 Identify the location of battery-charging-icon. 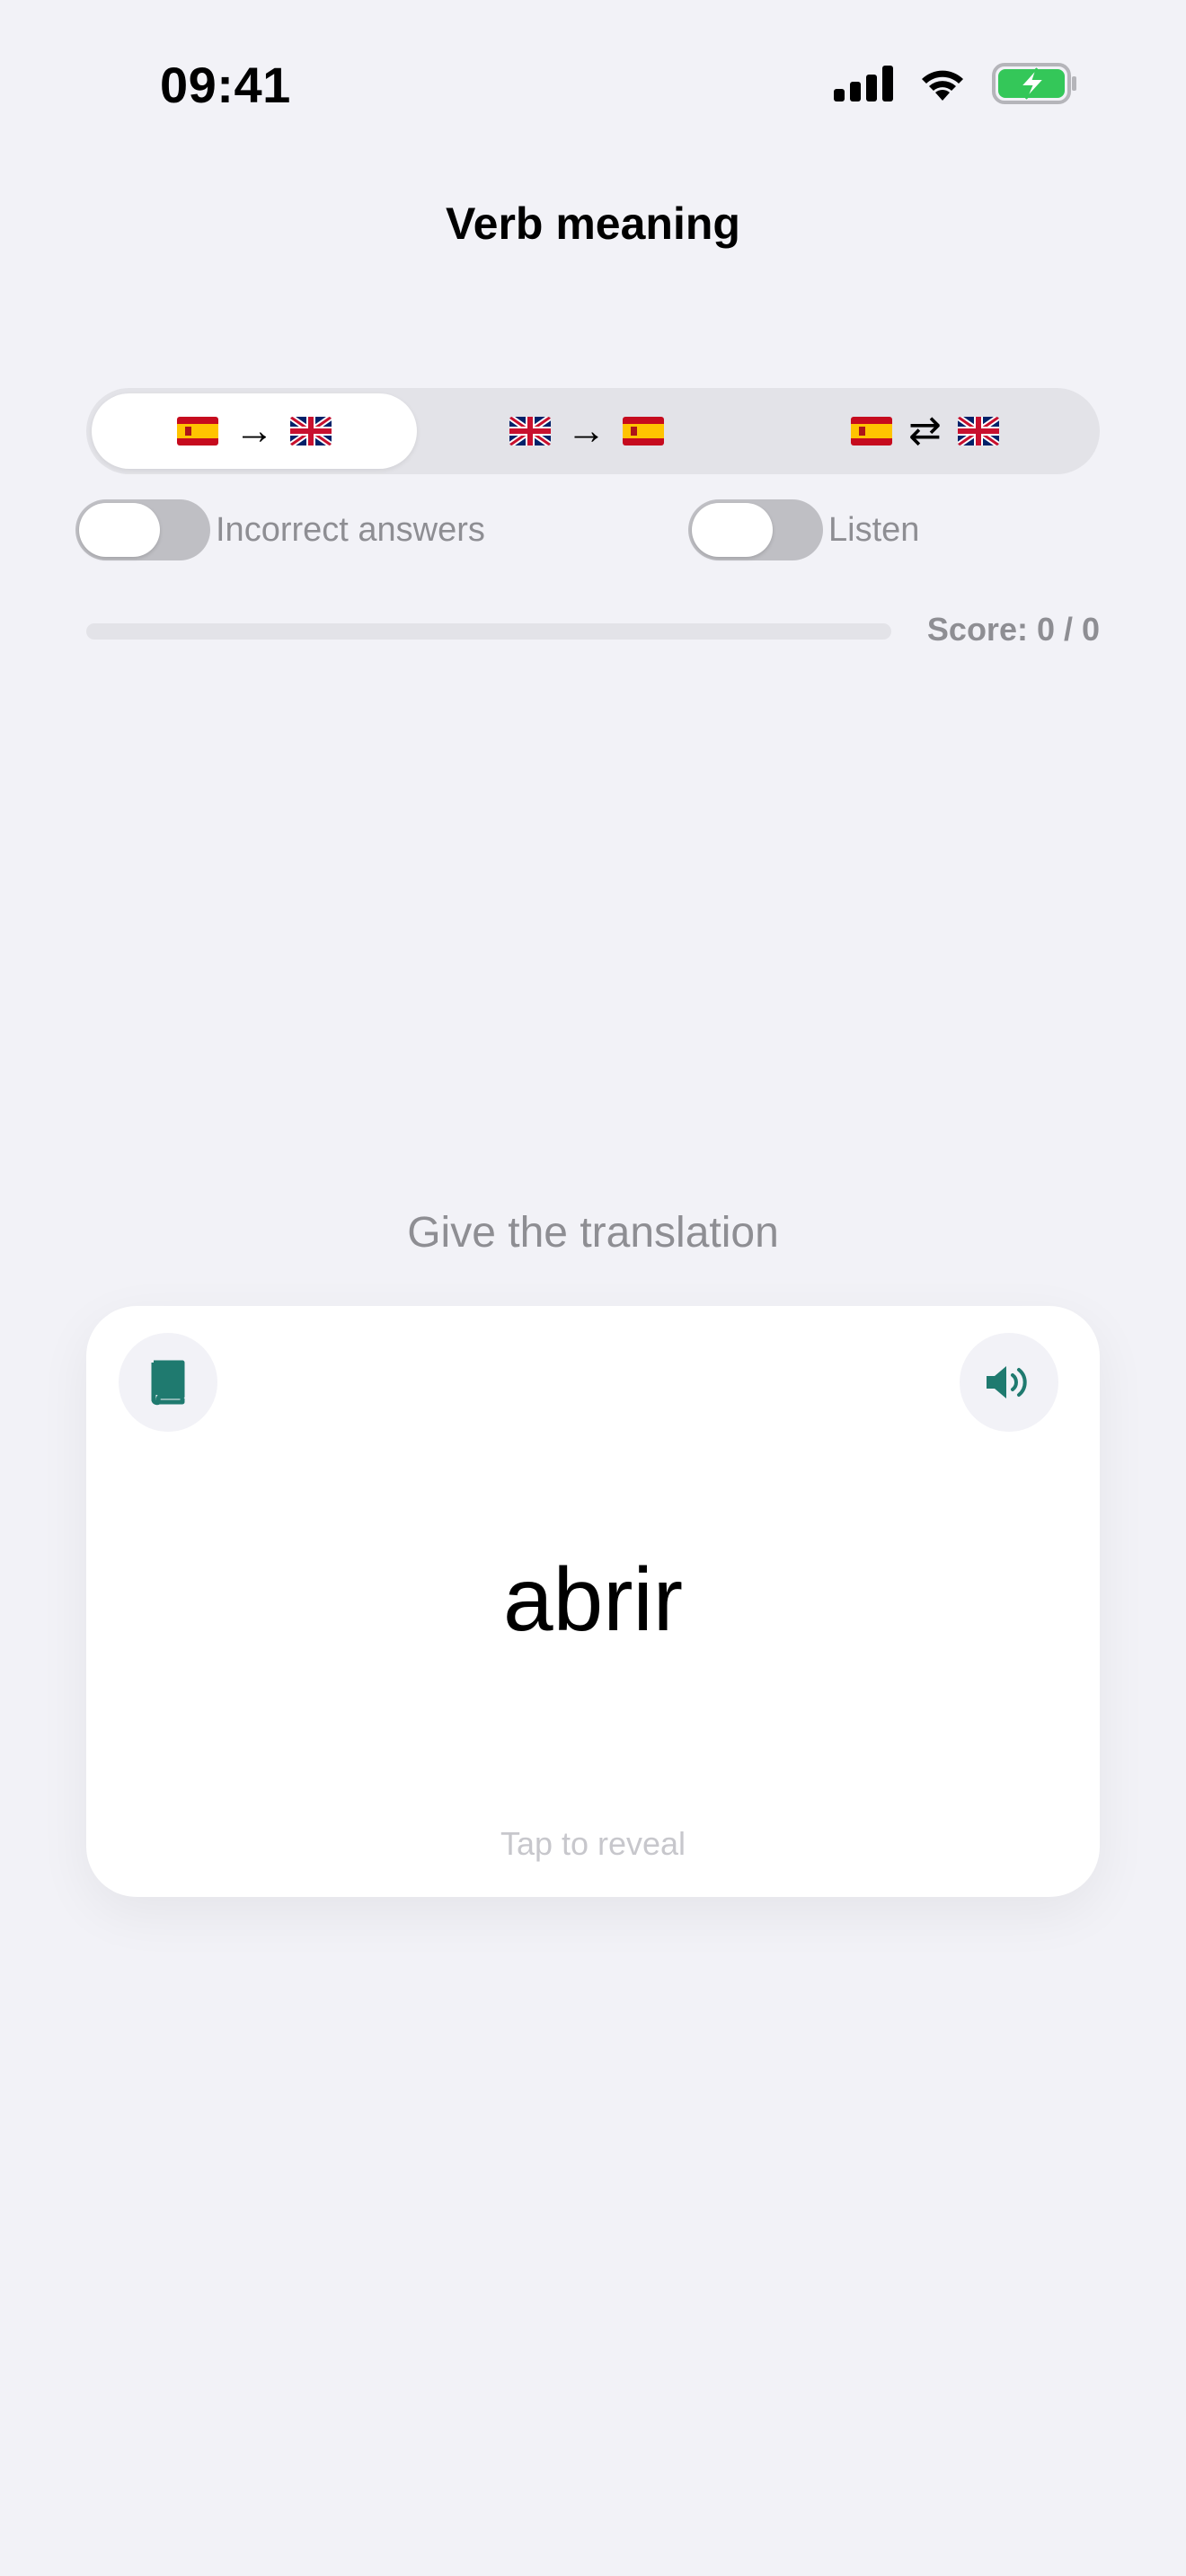
(1034, 83).